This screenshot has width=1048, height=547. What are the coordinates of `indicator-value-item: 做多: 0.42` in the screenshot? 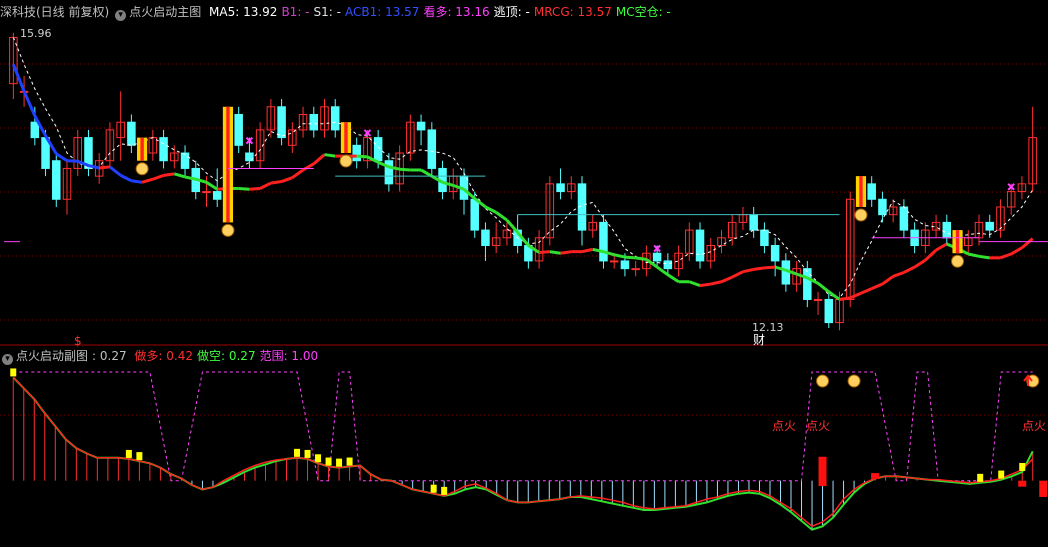 It's located at (163, 356).